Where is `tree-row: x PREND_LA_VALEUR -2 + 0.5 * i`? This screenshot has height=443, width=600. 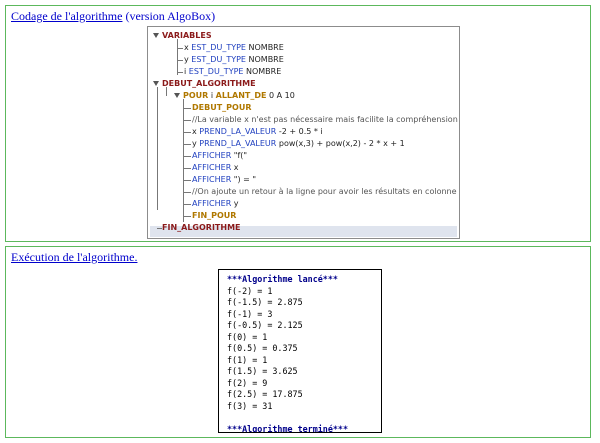 tree-row: x PREND_LA_VALEUR -2 + 0.5 * i is located at coordinates (257, 132).